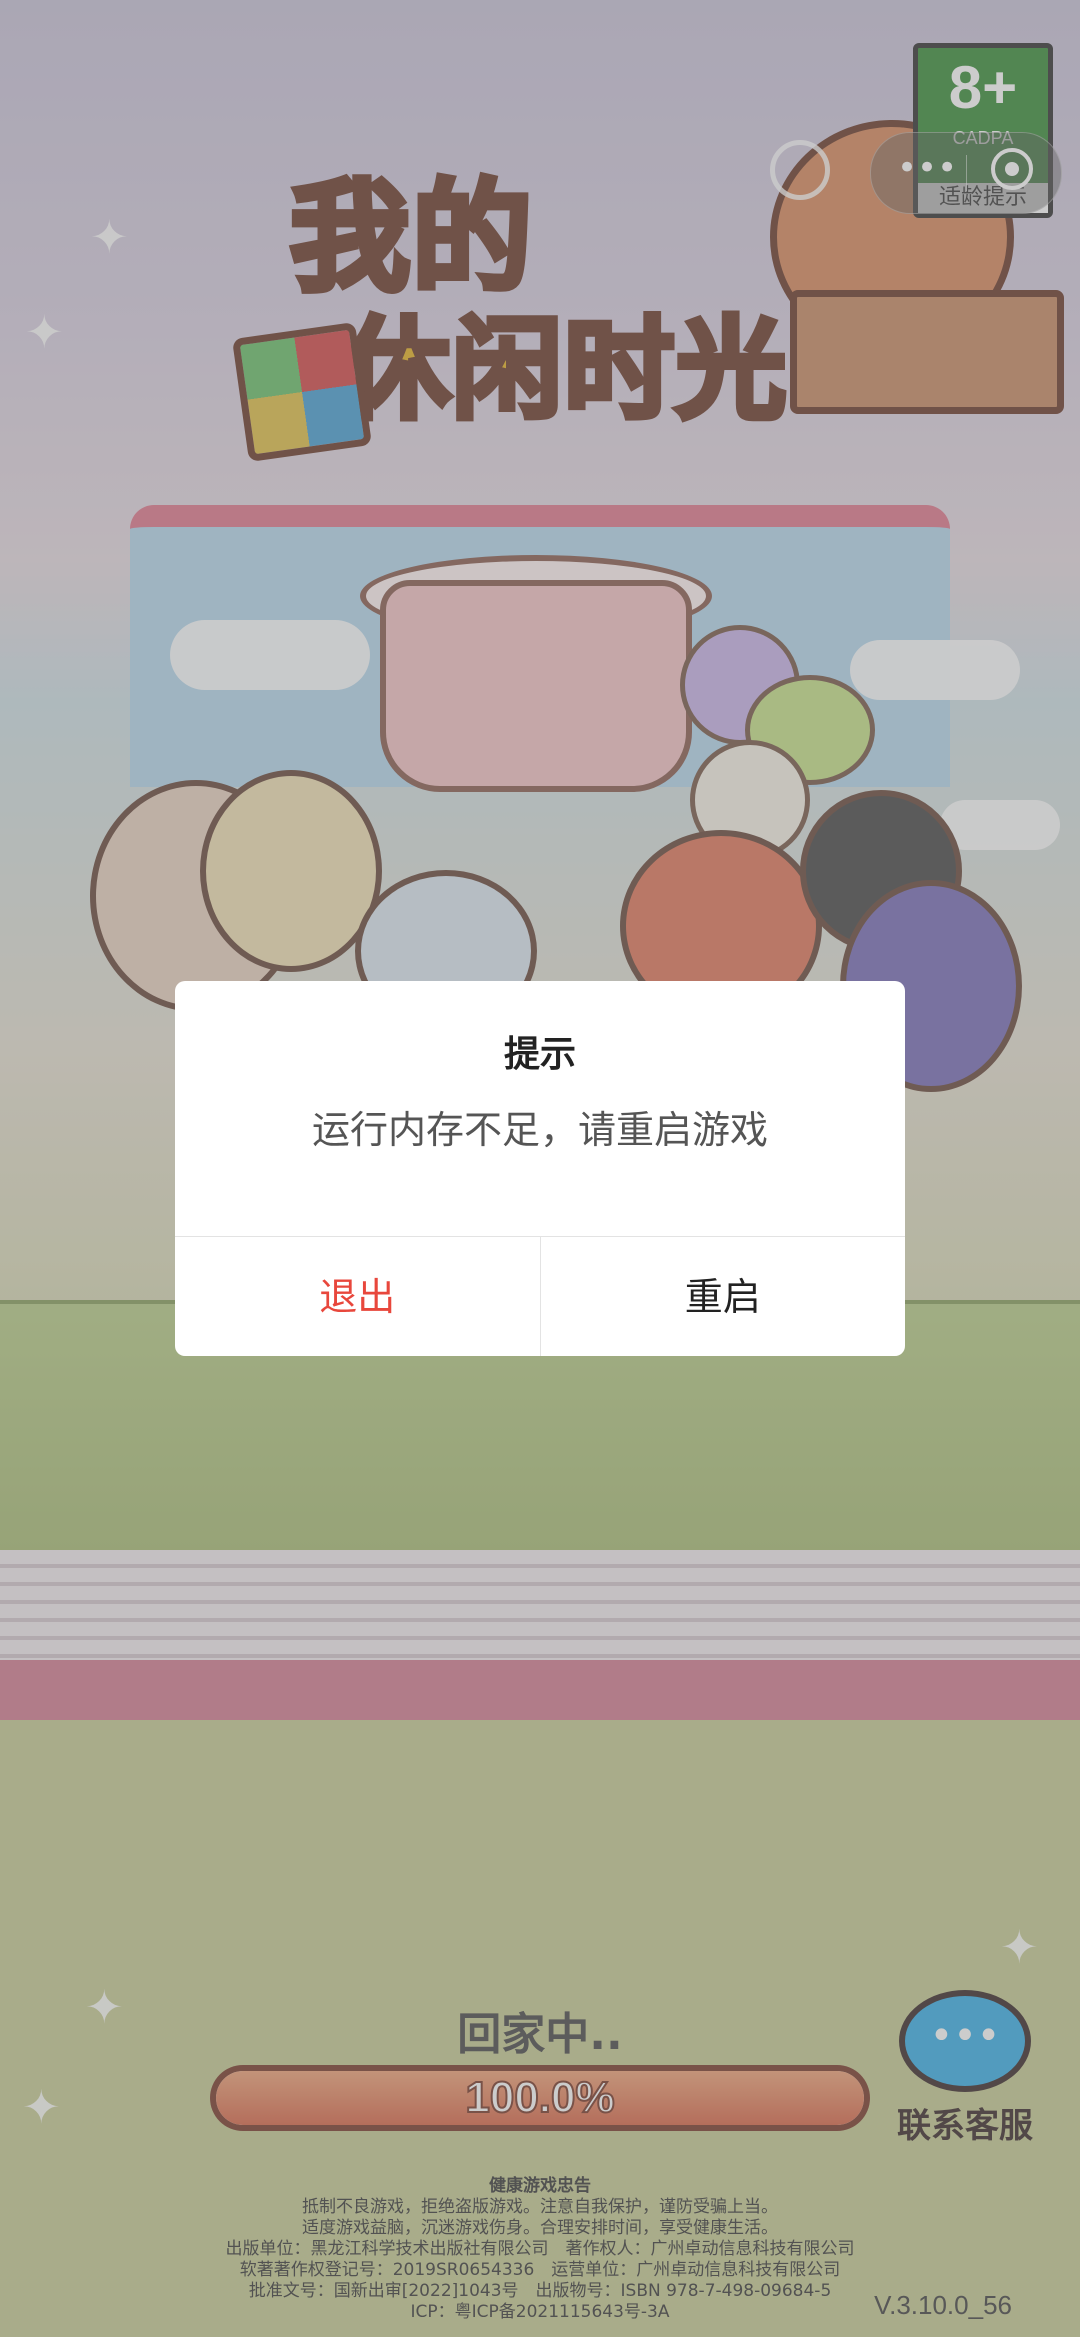 The image size is (1080, 2337). I want to click on dialog-buttons: 退出 重启, so click(540, 1296).